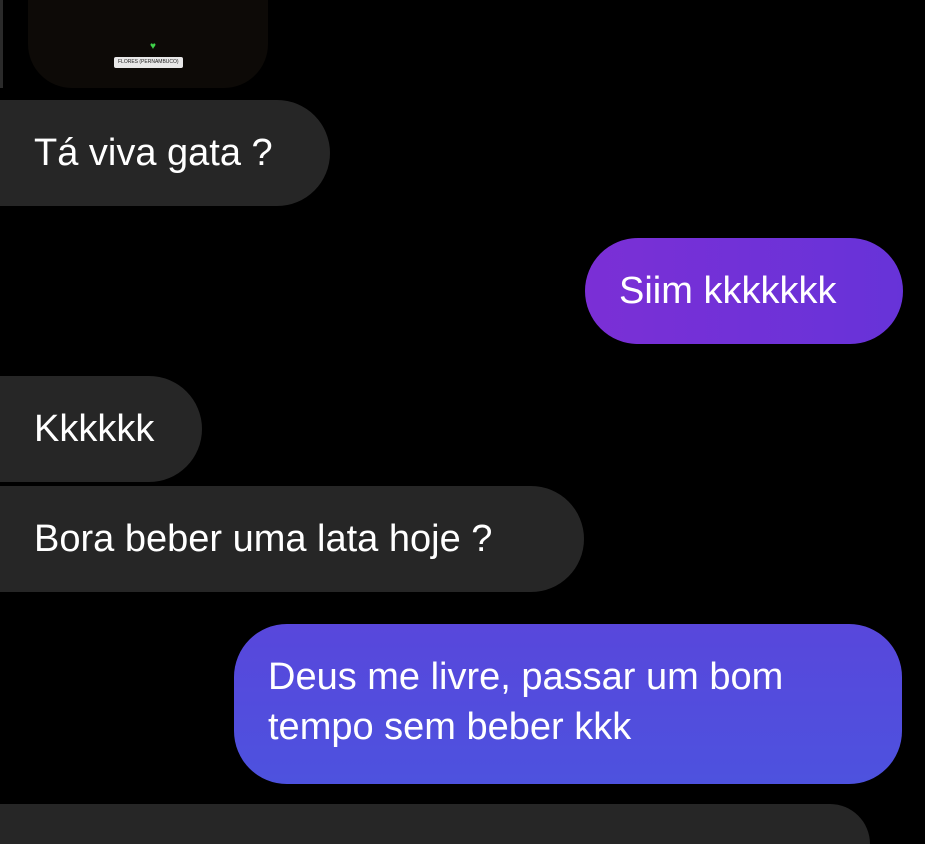 This screenshot has width=925, height=844. Describe the element at coordinates (728, 291) in the screenshot. I see `message-text: Siim kkkkkkk` at that location.